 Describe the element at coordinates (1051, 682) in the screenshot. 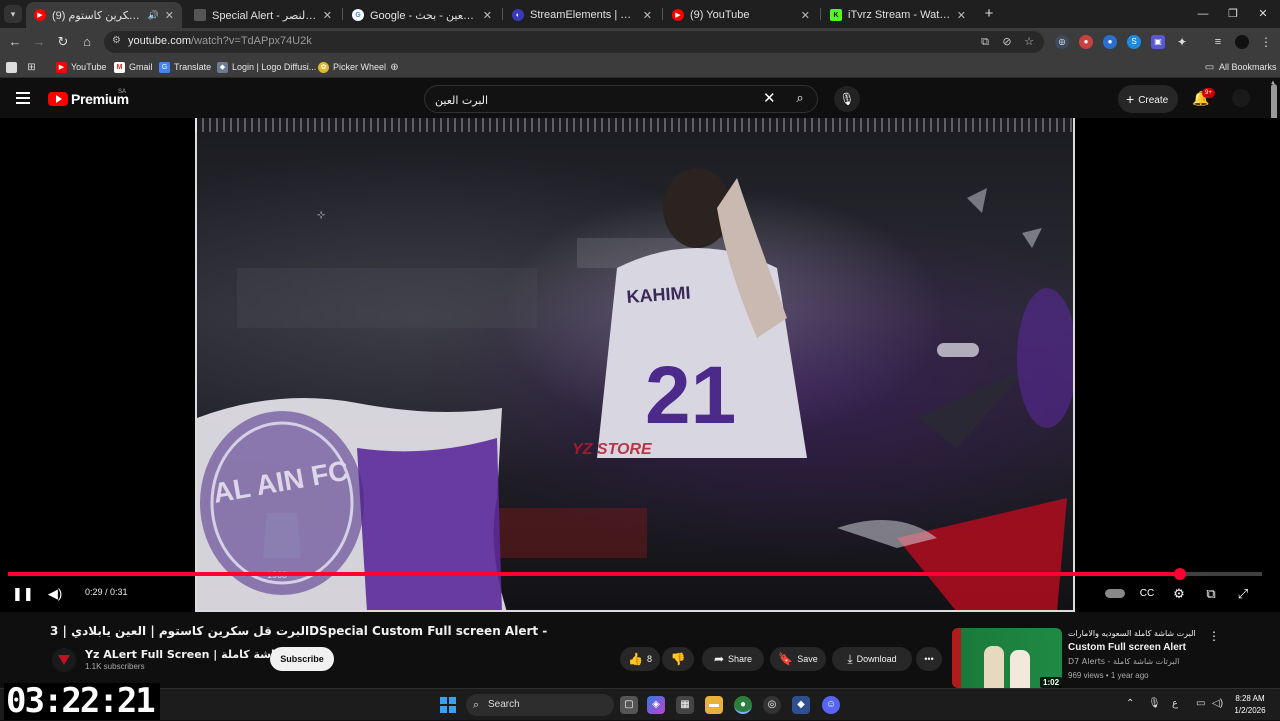

I see `recommended-video-duration: 1:02` at that location.